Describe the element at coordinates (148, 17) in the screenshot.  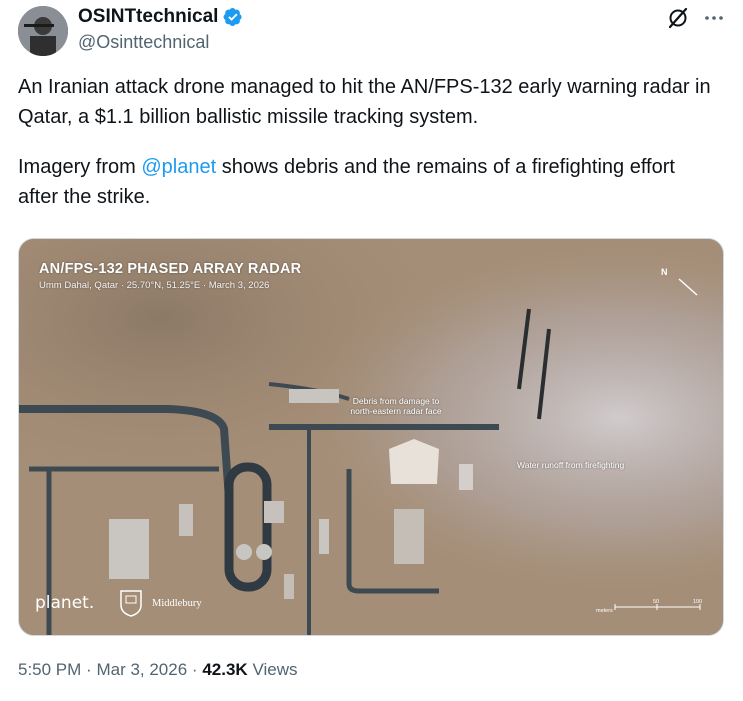
I see `display-name: OSINTtechnical` at that location.